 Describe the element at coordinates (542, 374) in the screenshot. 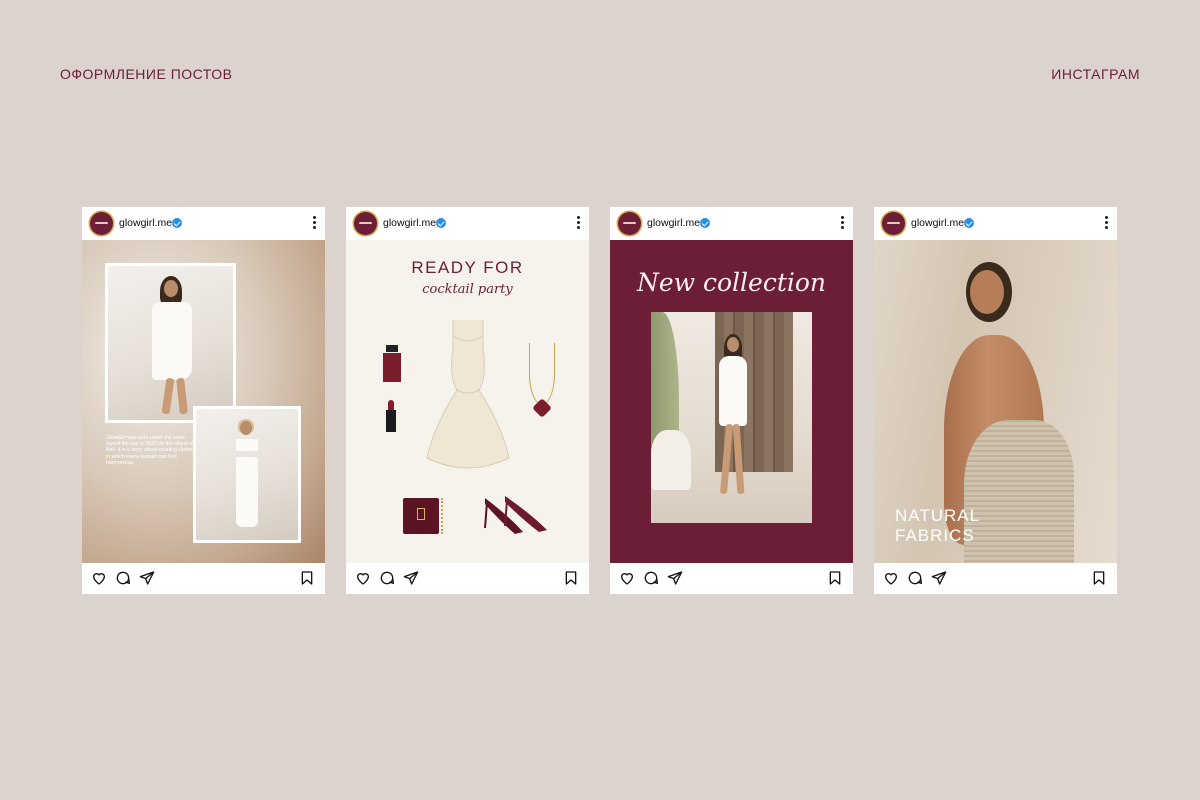

I see `necklace-image` at that location.